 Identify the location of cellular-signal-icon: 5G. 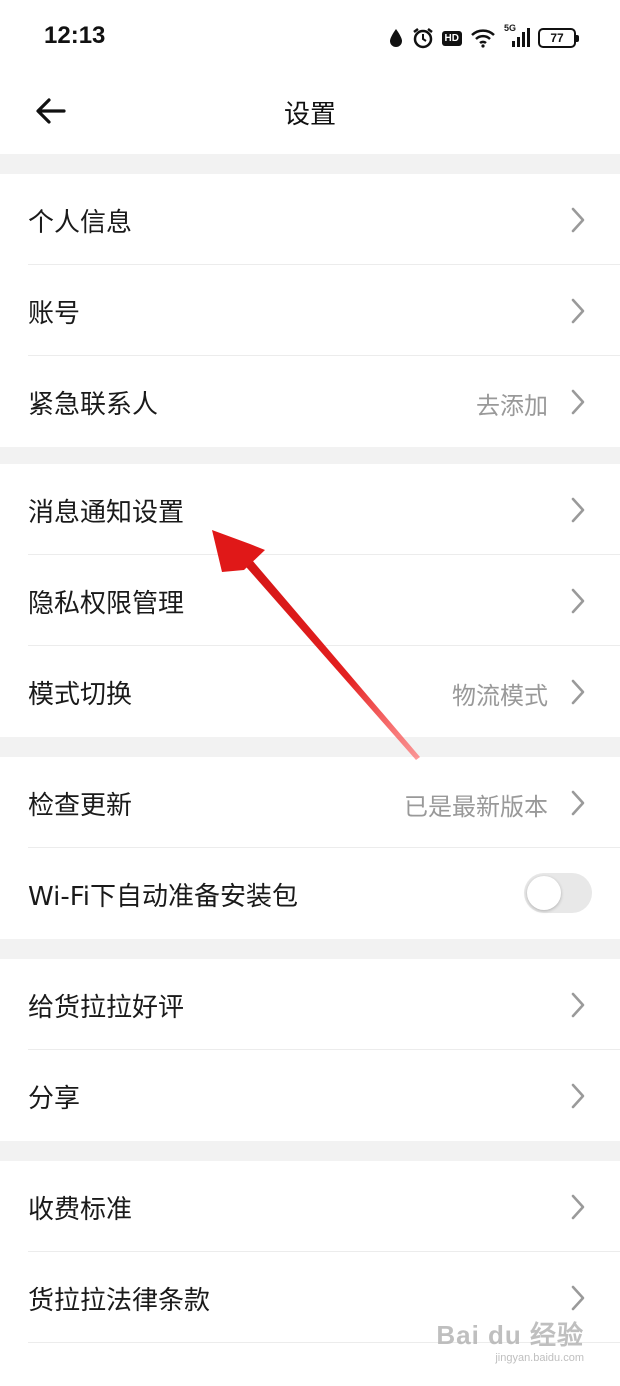
(517, 36).